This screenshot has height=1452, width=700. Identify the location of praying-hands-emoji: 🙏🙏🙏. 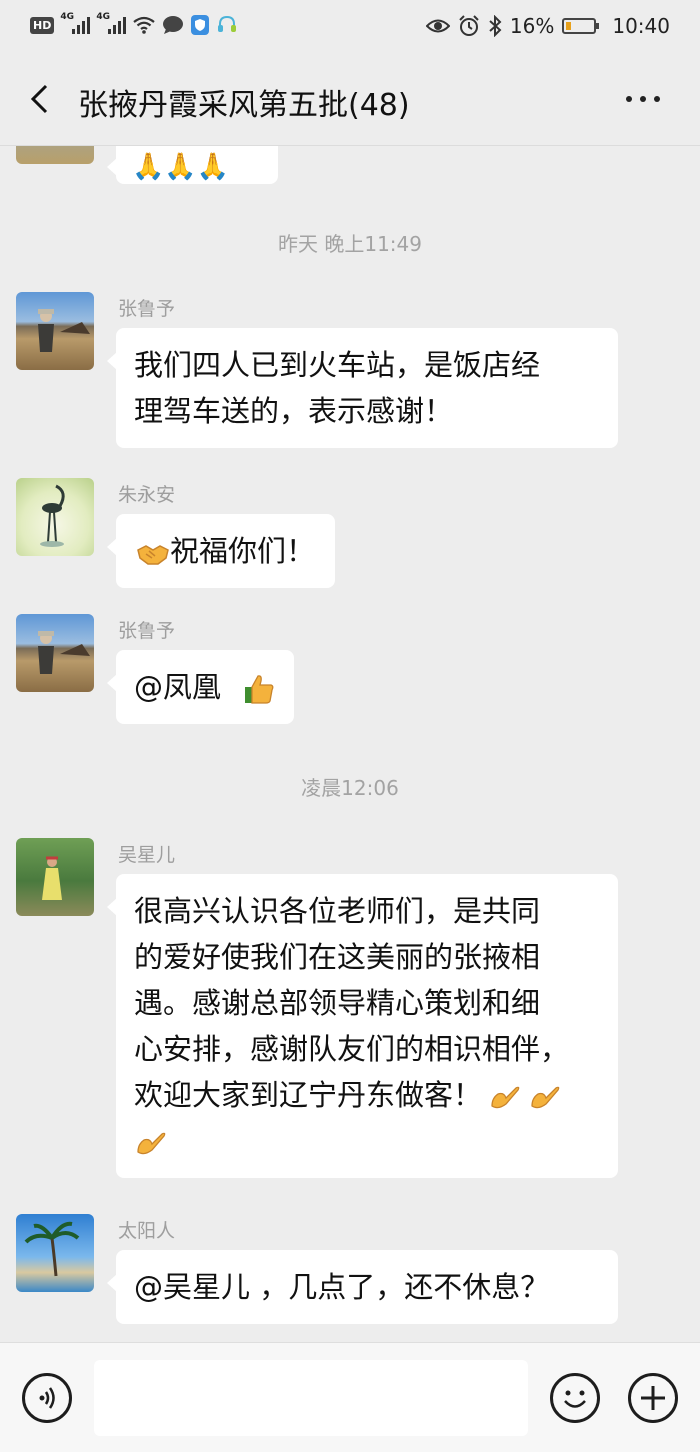
(181, 167).